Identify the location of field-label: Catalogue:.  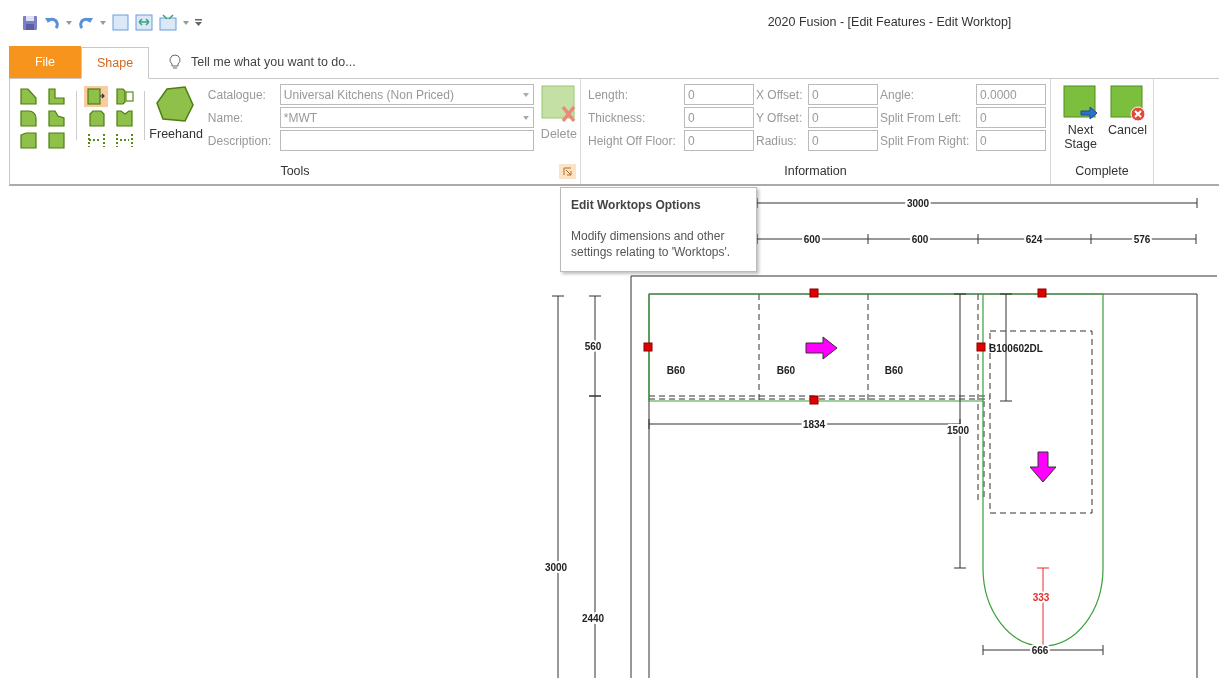
(237, 95).